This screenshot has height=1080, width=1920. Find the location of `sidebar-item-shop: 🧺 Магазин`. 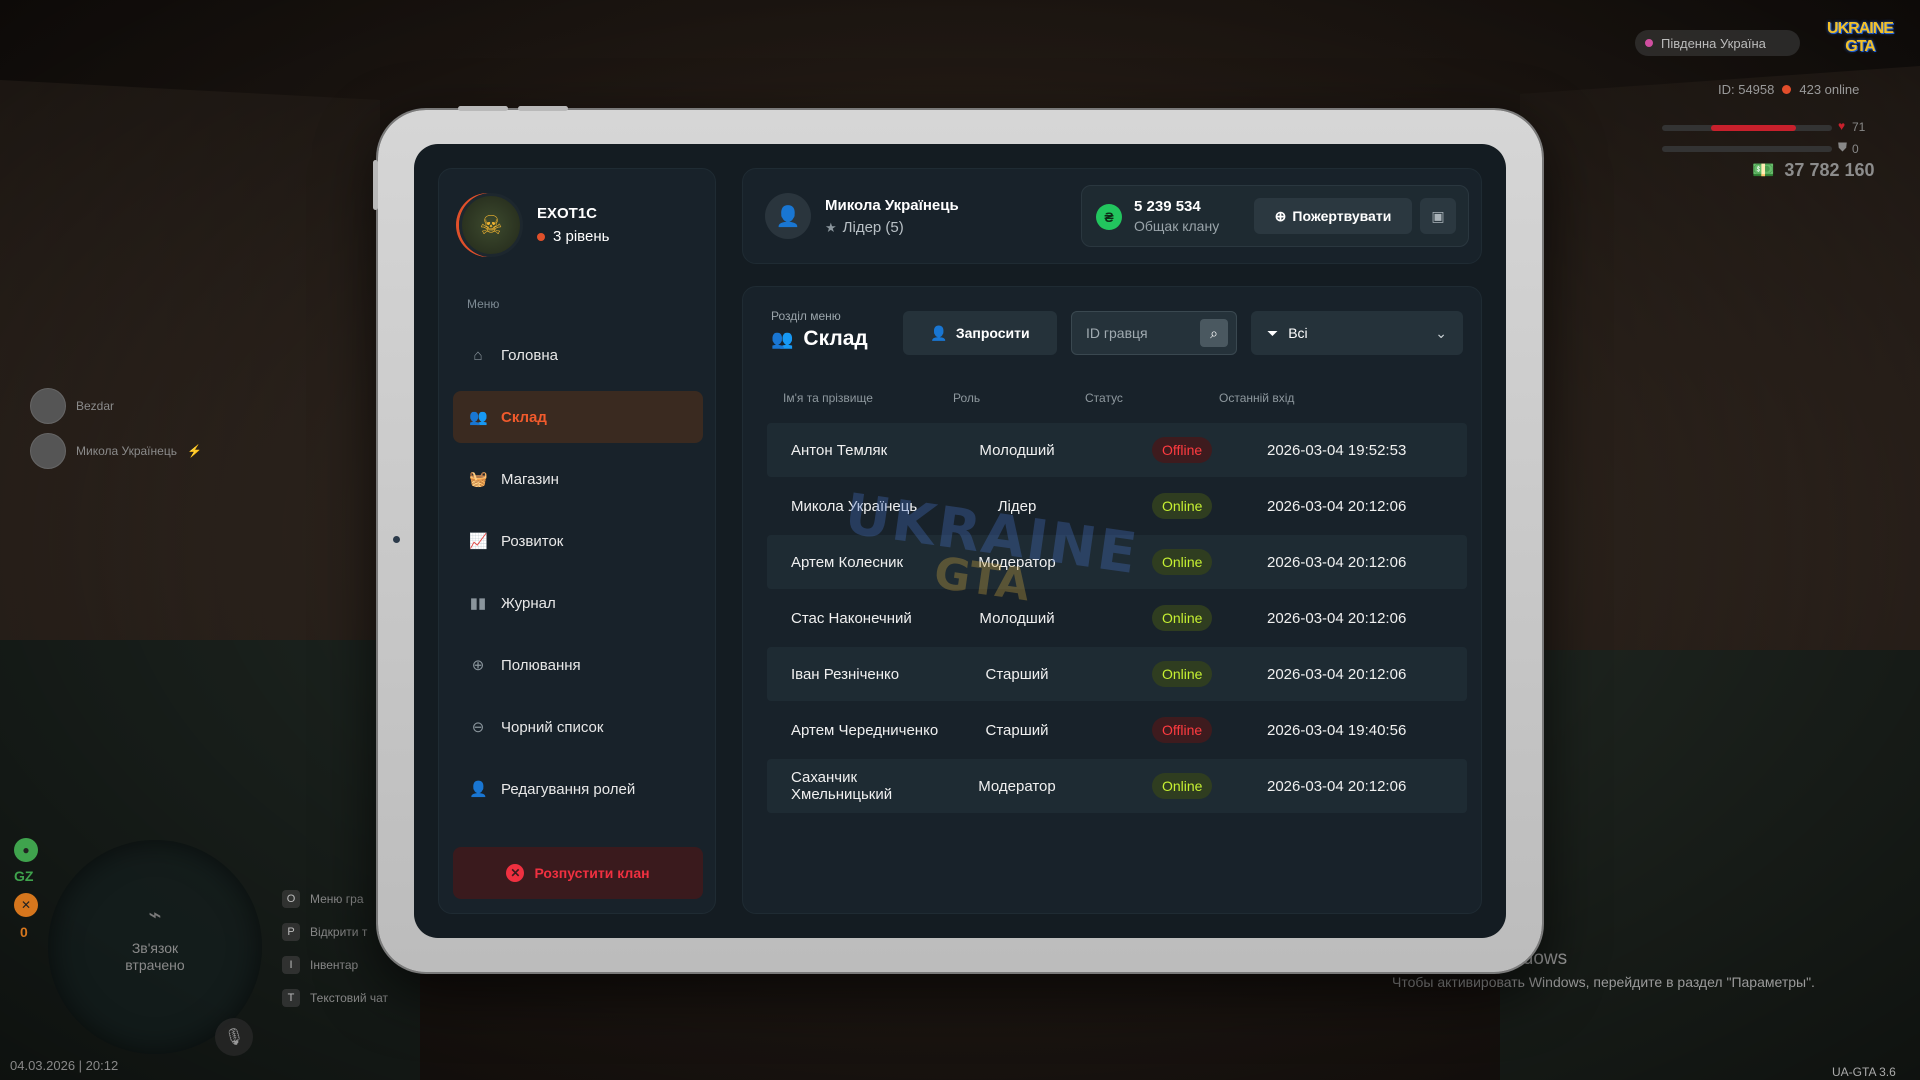

sidebar-item-shop: 🧺 Магазин is located at coordinates (578, 479).